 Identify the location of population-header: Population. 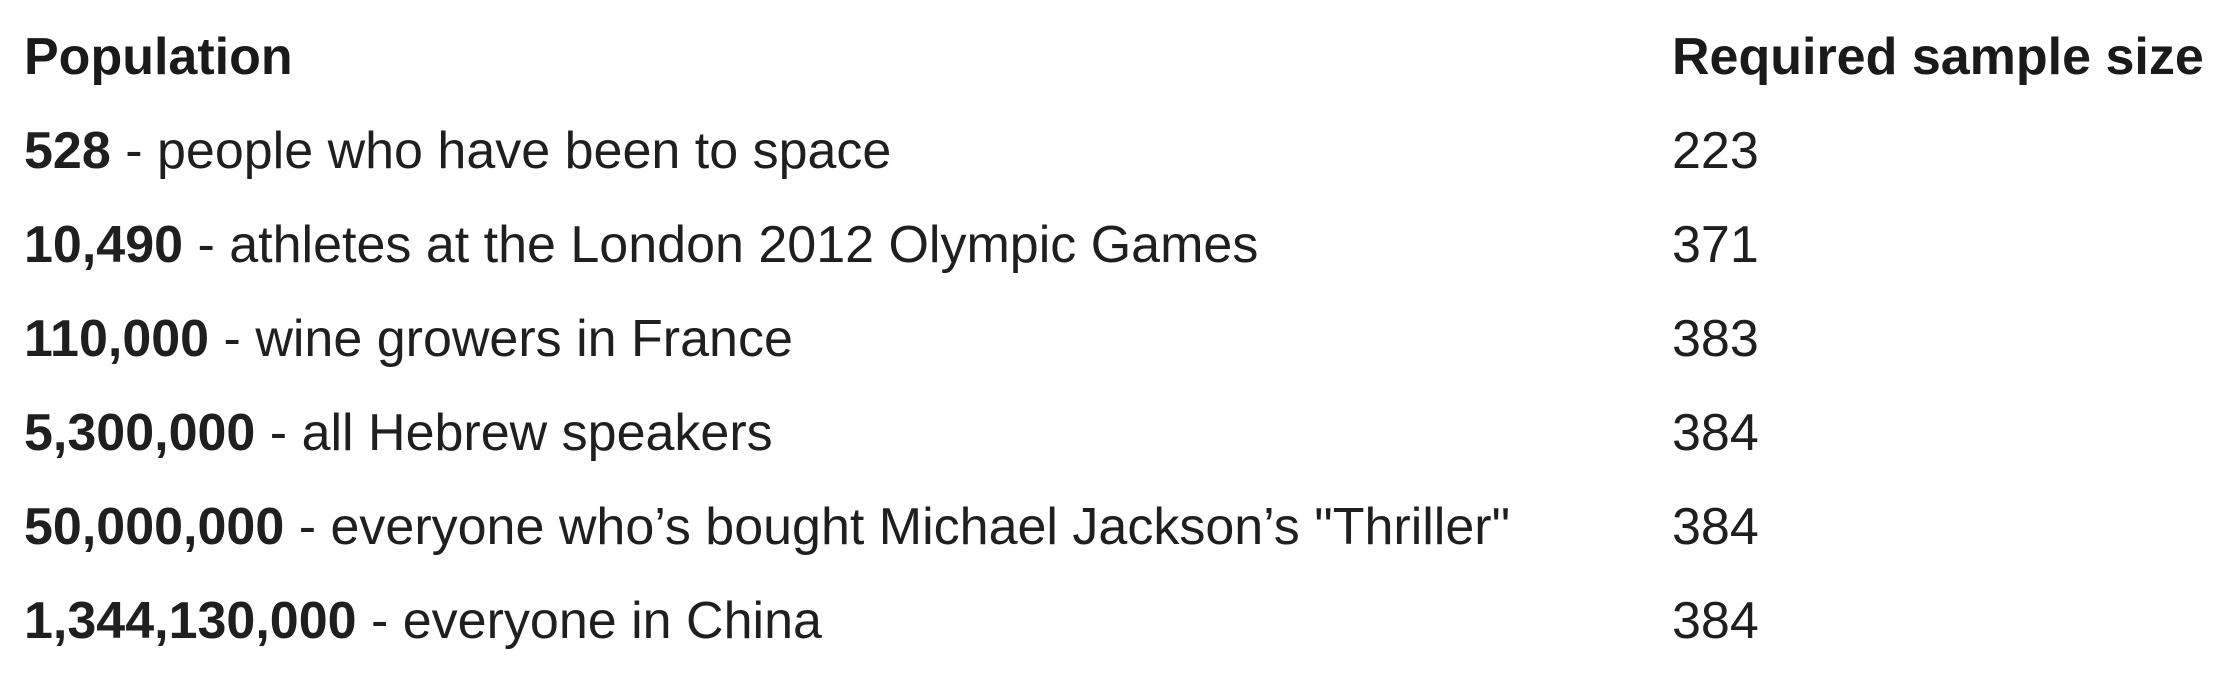
(158, 57).